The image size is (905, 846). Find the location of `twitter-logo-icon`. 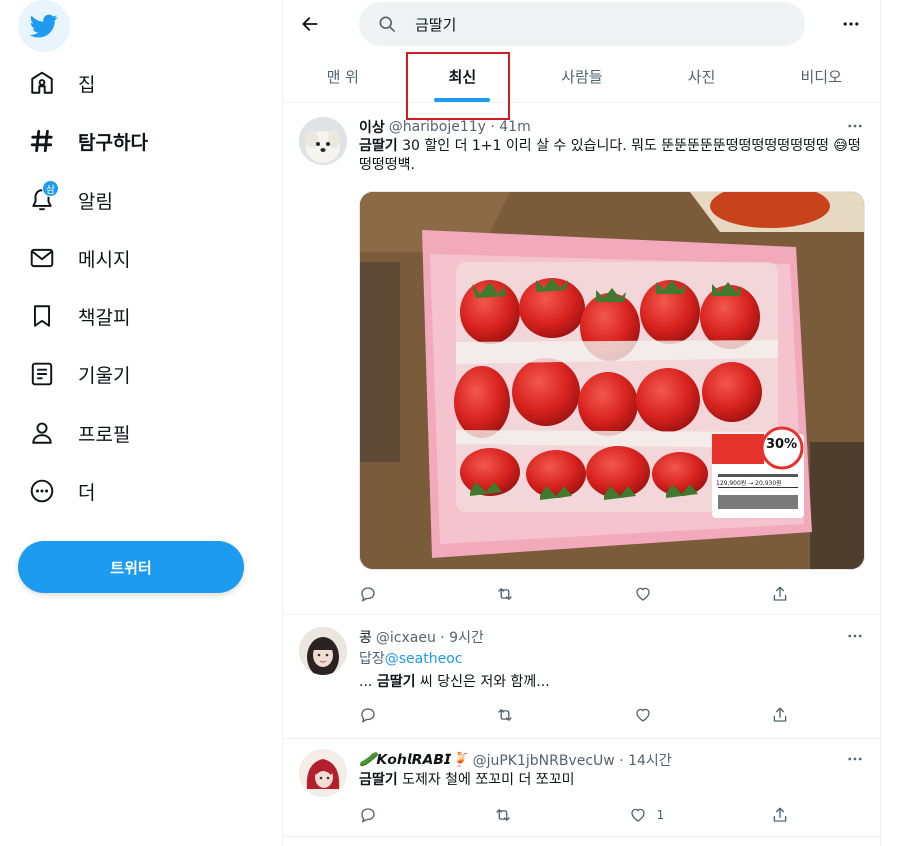

twitter-logo-icon is located at coordinates (44, 26).